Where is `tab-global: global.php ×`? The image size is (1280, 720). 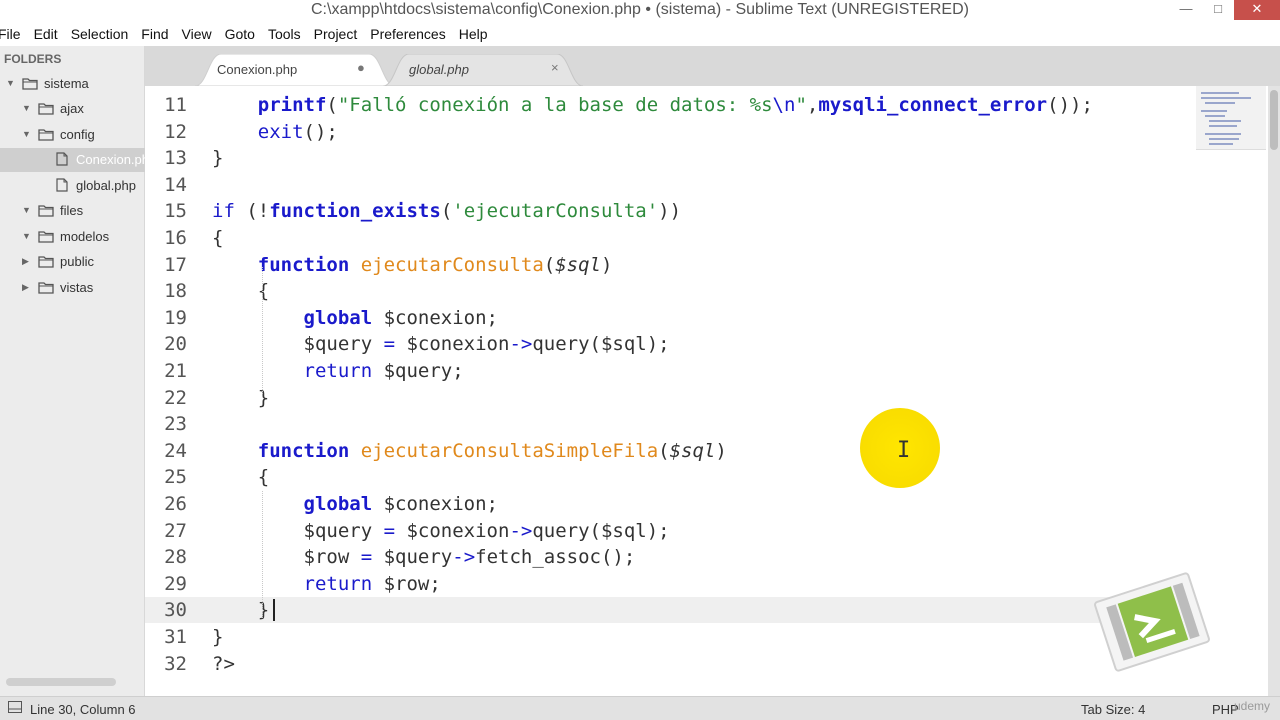
tab-global: global.php × is located at coordinates (483, 70).